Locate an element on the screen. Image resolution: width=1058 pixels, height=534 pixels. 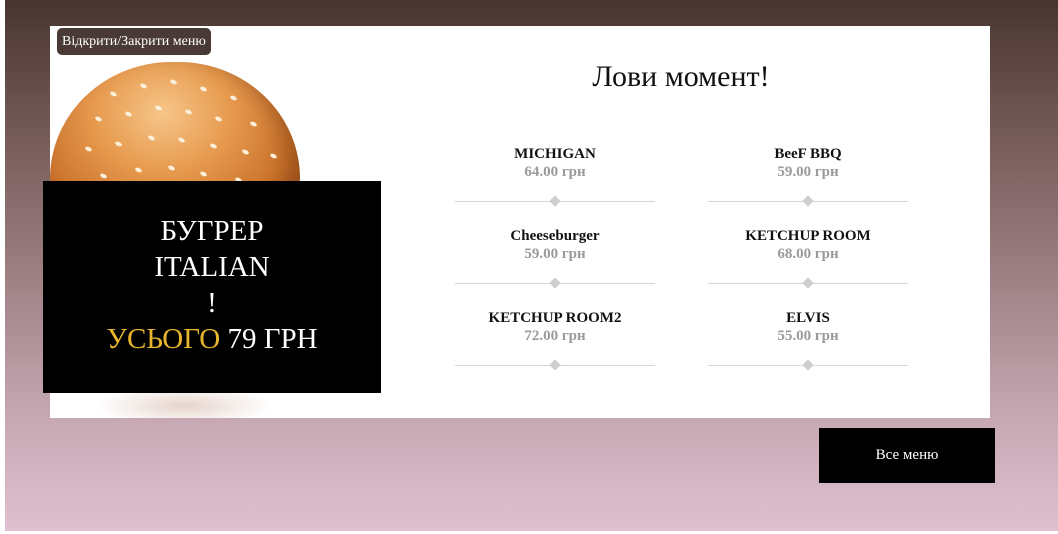
menu-toggle-button: Відкрити/Закрити меню is located at coordinates (134, 41).